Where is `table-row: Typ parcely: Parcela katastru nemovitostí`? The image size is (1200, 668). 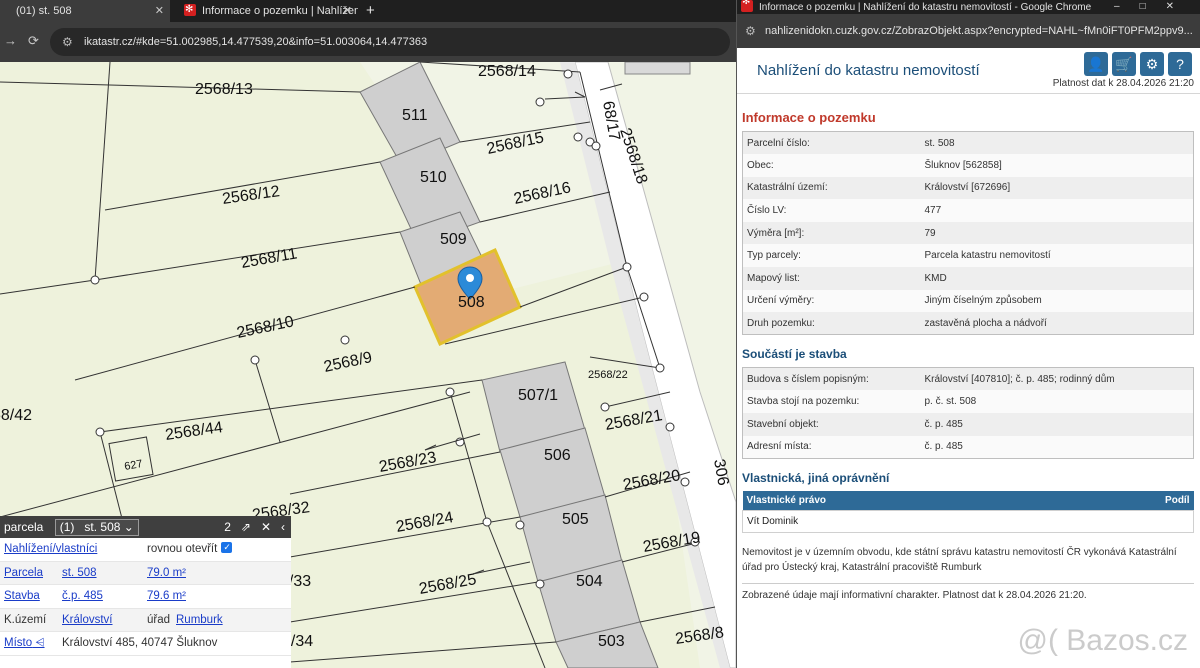
table-row: Typ parcely: Parcela katastru nemovitostí is located at coordinates (968, 256).